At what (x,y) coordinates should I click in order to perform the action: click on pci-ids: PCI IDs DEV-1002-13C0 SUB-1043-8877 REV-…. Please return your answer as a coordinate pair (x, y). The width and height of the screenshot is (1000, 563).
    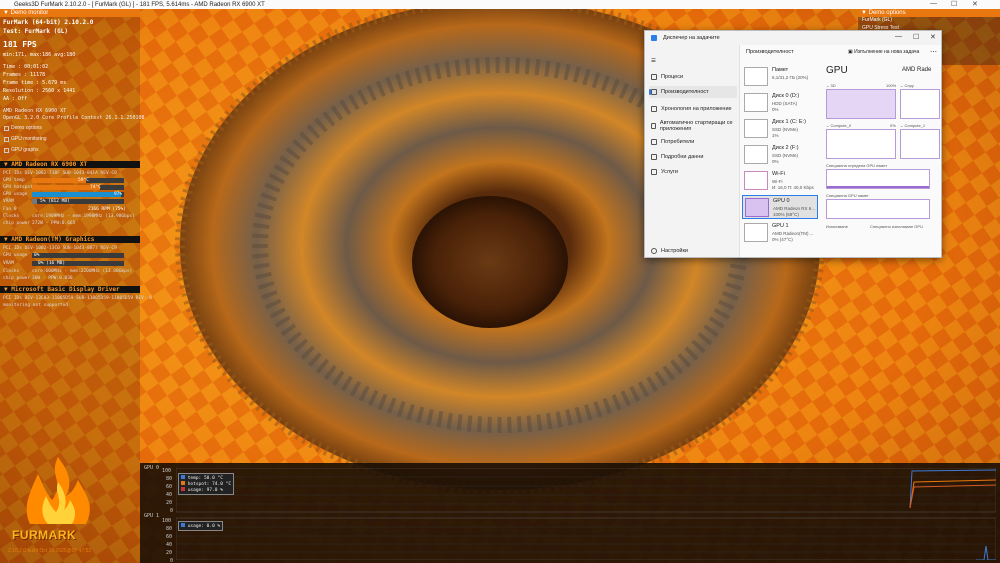
    Looking at the image, I should click on (60, 248).